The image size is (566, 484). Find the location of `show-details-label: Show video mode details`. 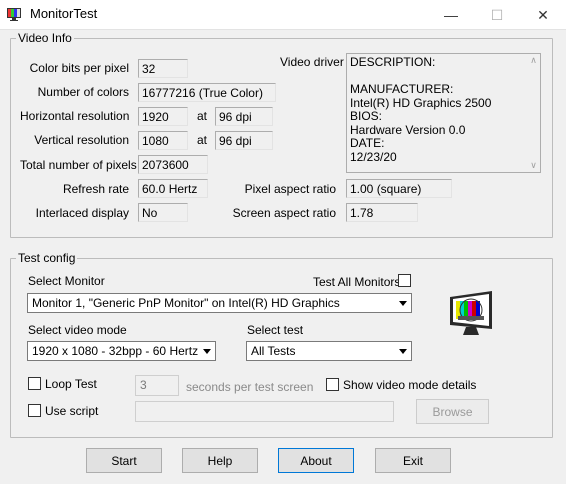

show-details-label: Show video mode details is located at coordinates (409, 385).